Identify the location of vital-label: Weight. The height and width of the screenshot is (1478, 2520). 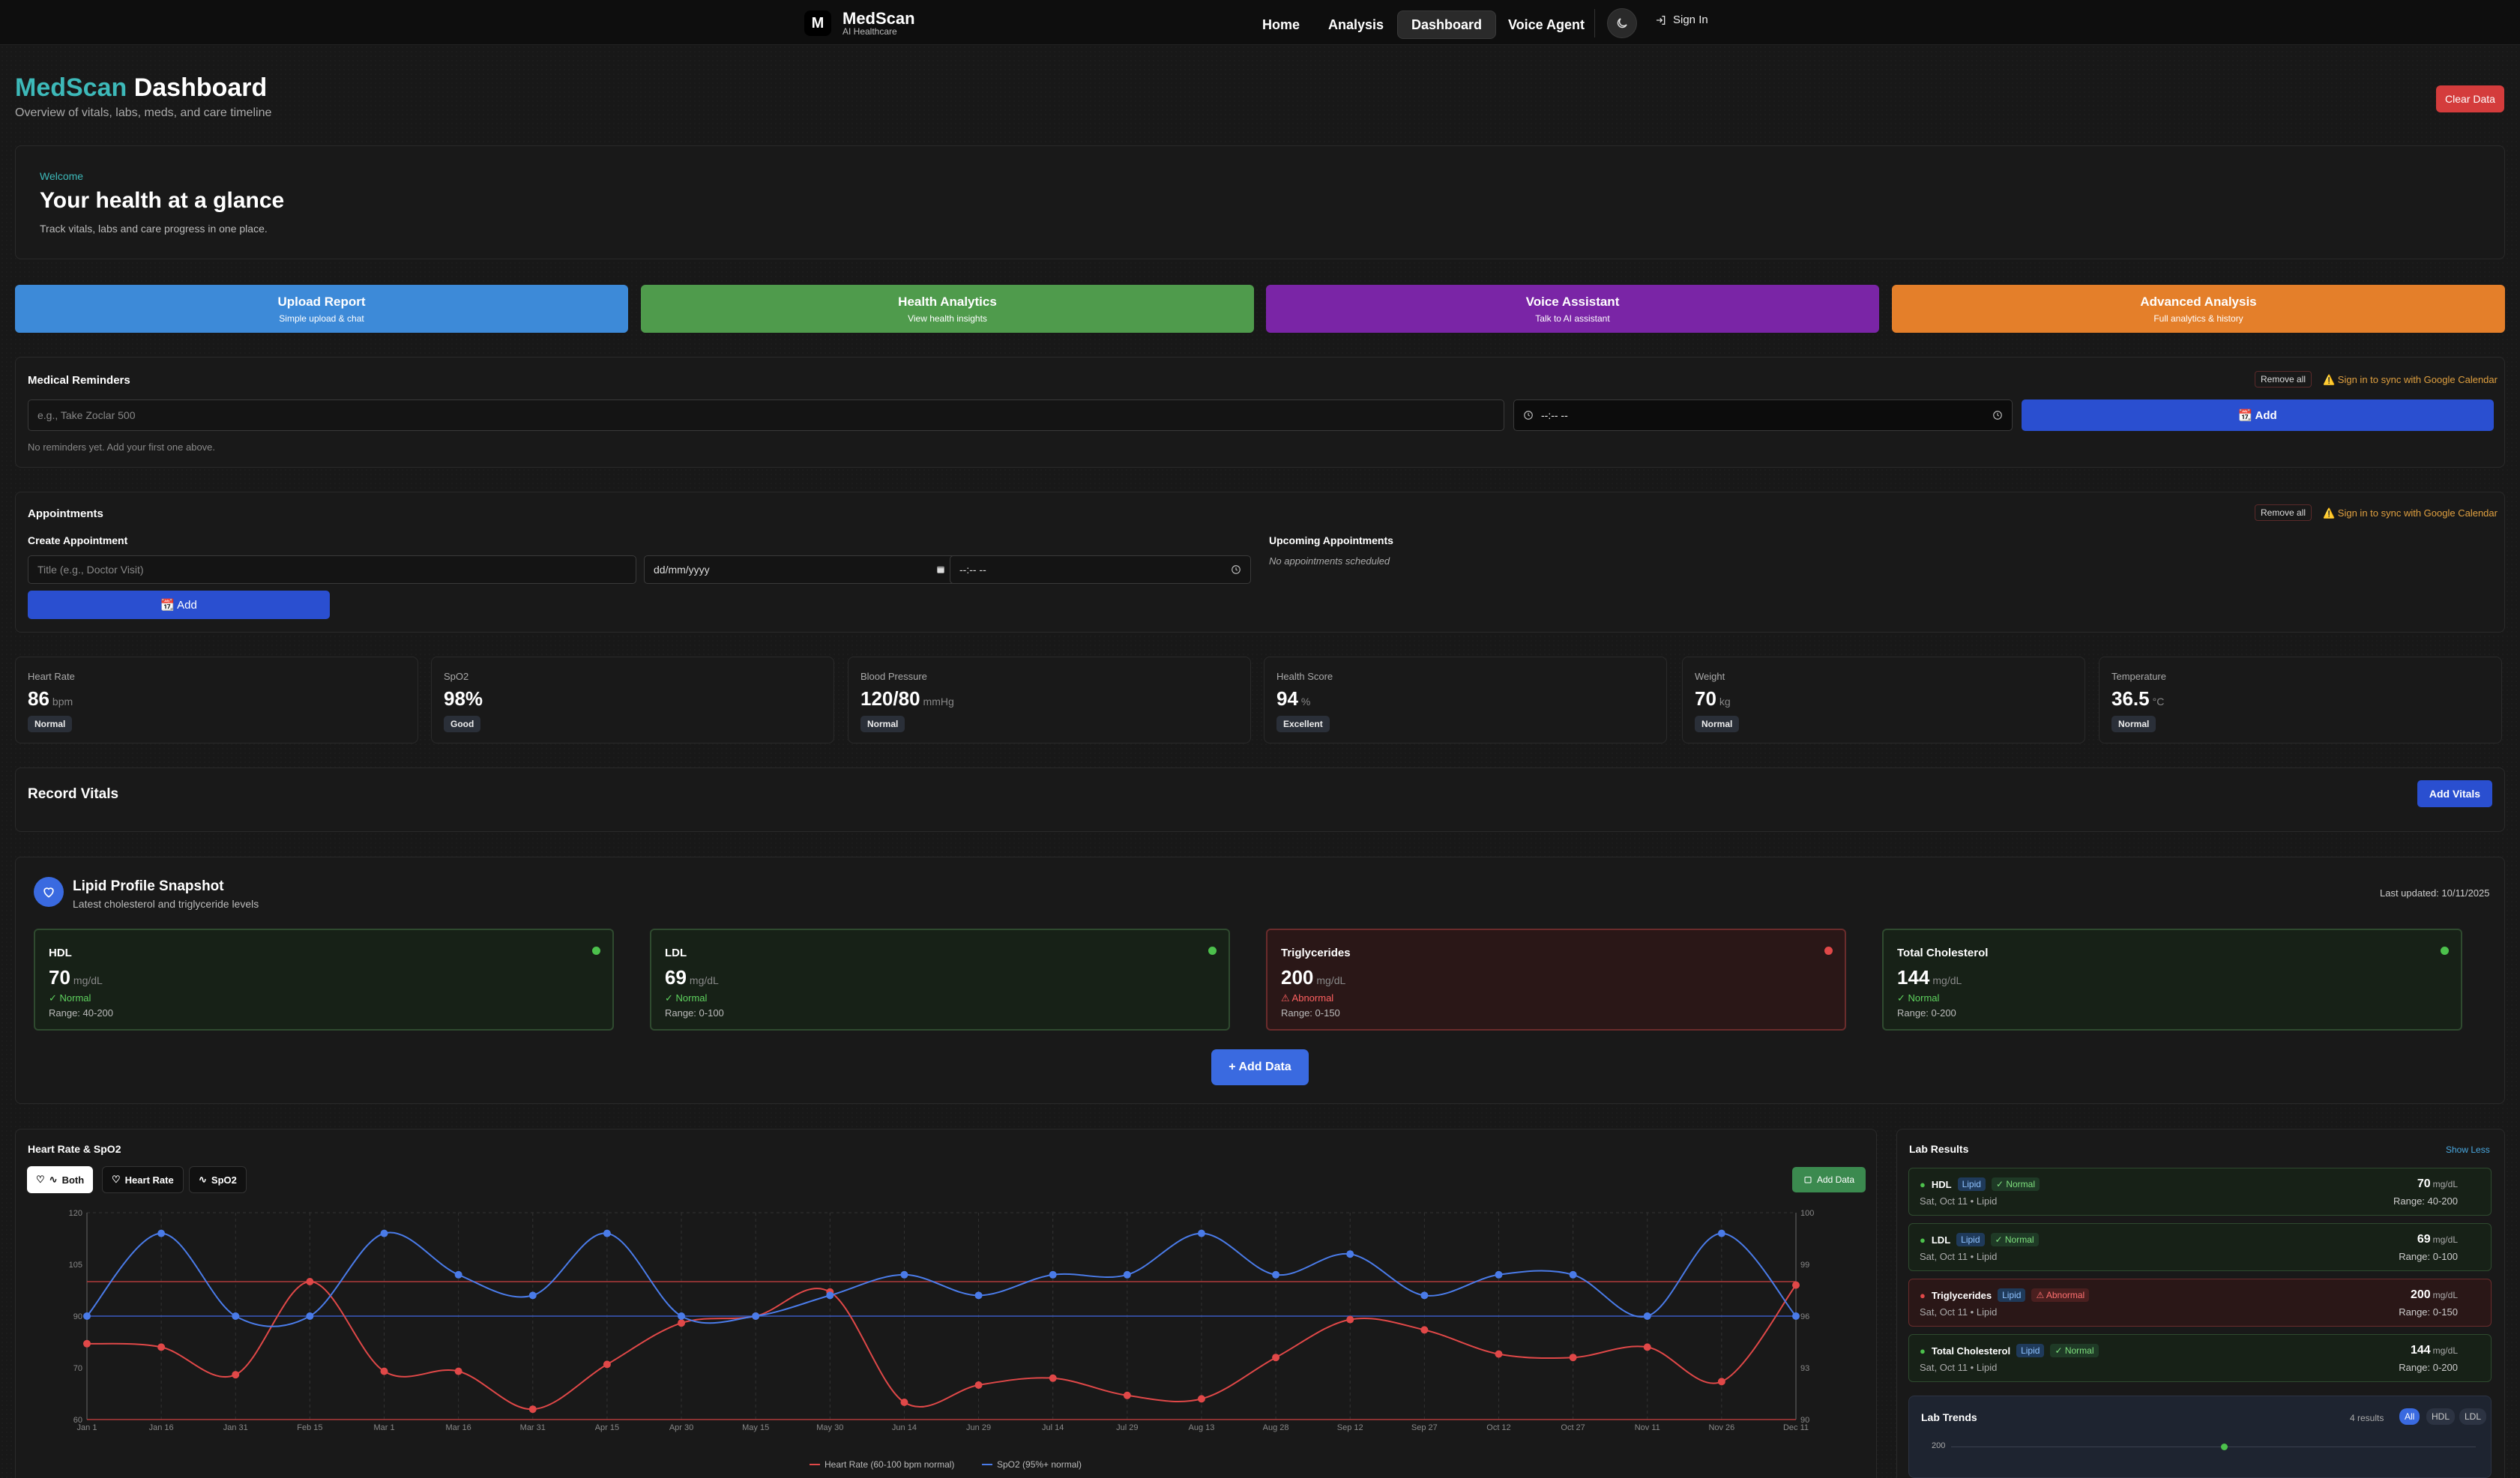
(1710, 676).